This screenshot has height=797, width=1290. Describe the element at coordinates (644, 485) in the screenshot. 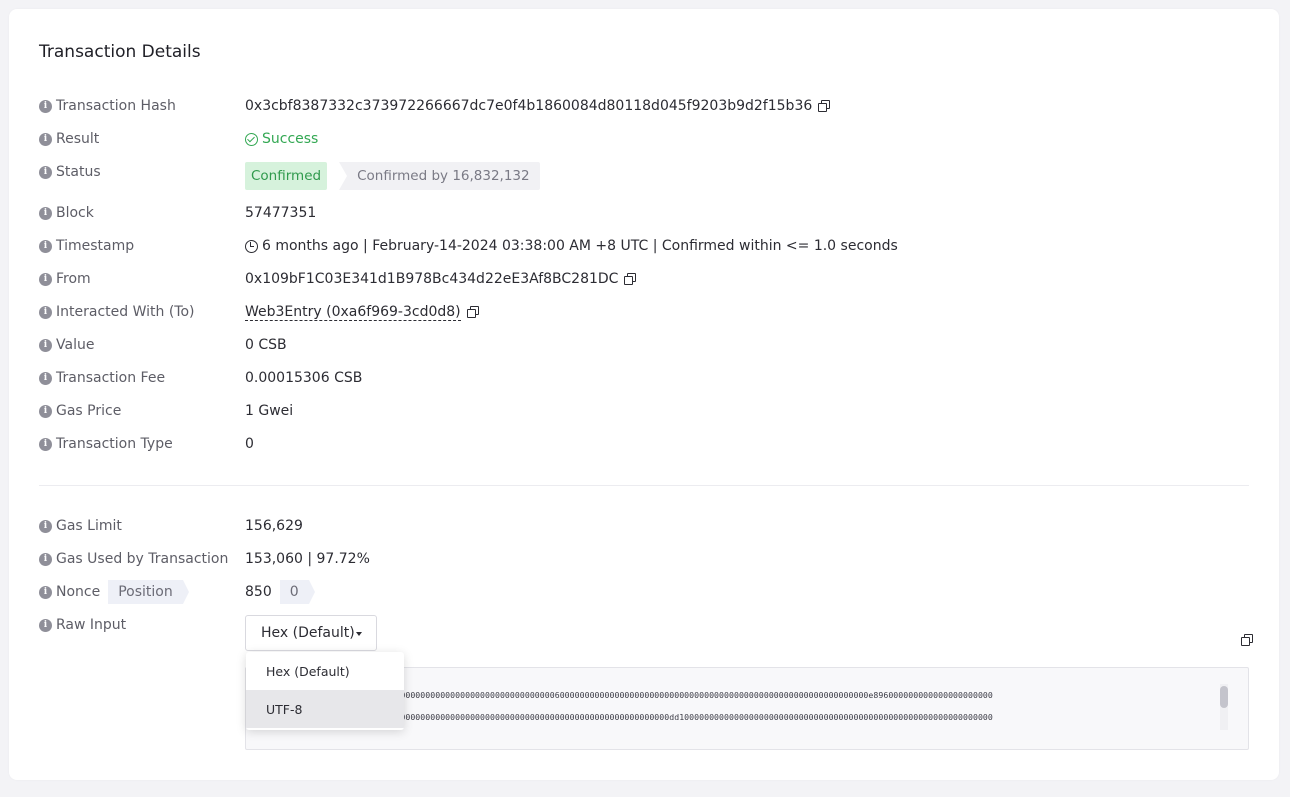

I see `section-divider` at that location.